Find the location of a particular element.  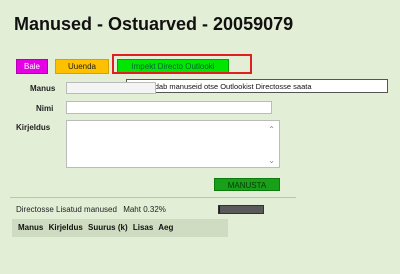

column-header: Manus is located at coordinates (31, 227).